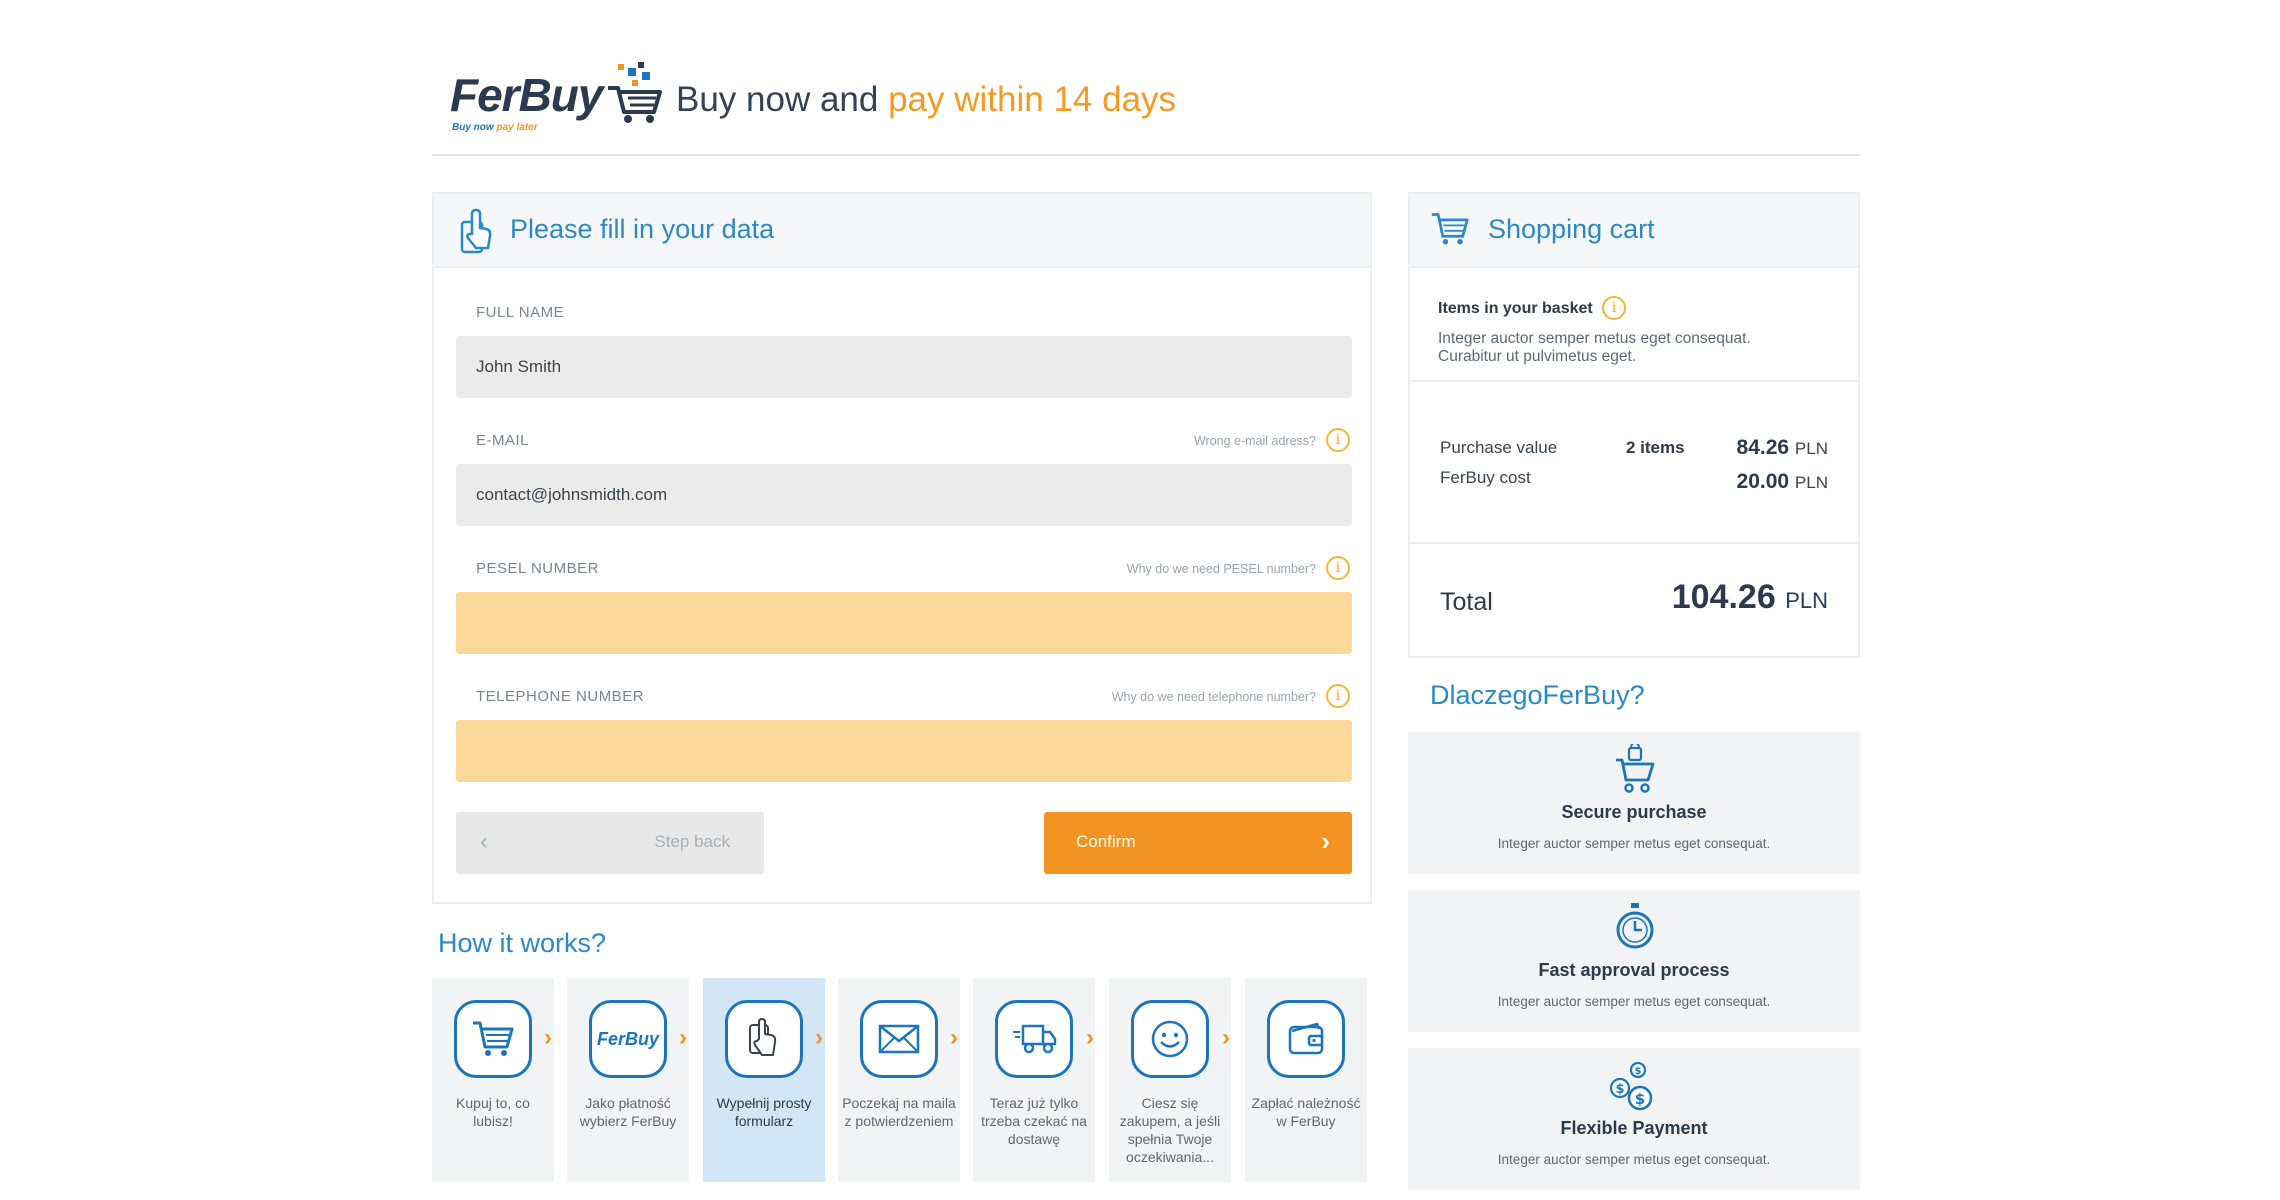 This screenshot has width=2280, height=1200. Describe the element at coordinates (1634, 1128) in the screenshot. I see `feature-name: Flexible Payment` at that location.